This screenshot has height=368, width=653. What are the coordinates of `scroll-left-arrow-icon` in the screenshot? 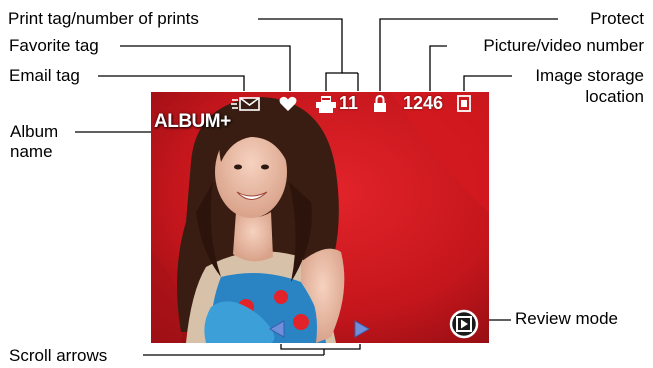 It's located at (277, 329).